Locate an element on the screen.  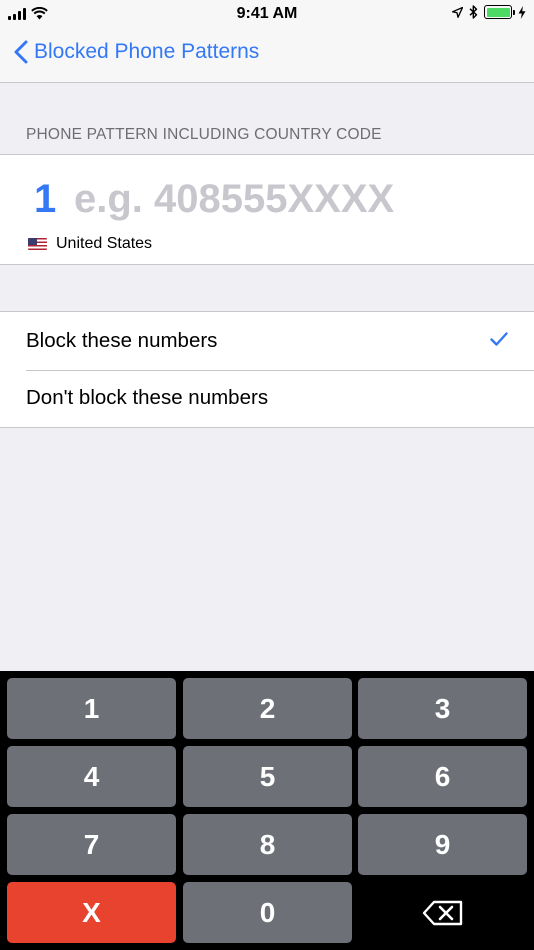
battery-icon is located at coordinates (499, 12).